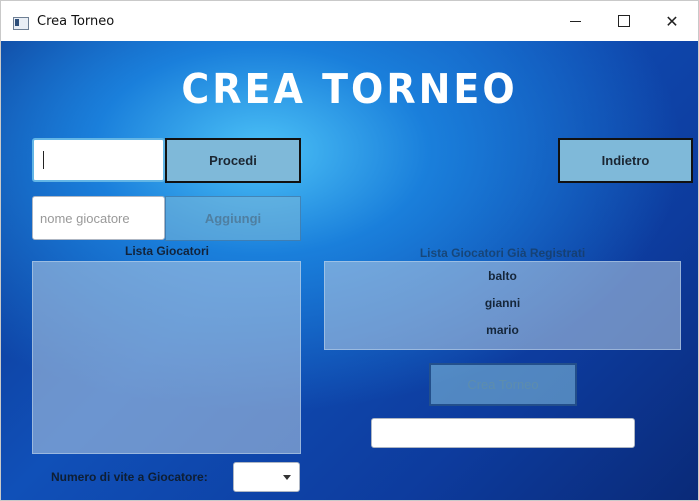 The image size is (699, 501). Describe the element at coordinates (503, 433) in the screenshot. I see `status-field` at that location.